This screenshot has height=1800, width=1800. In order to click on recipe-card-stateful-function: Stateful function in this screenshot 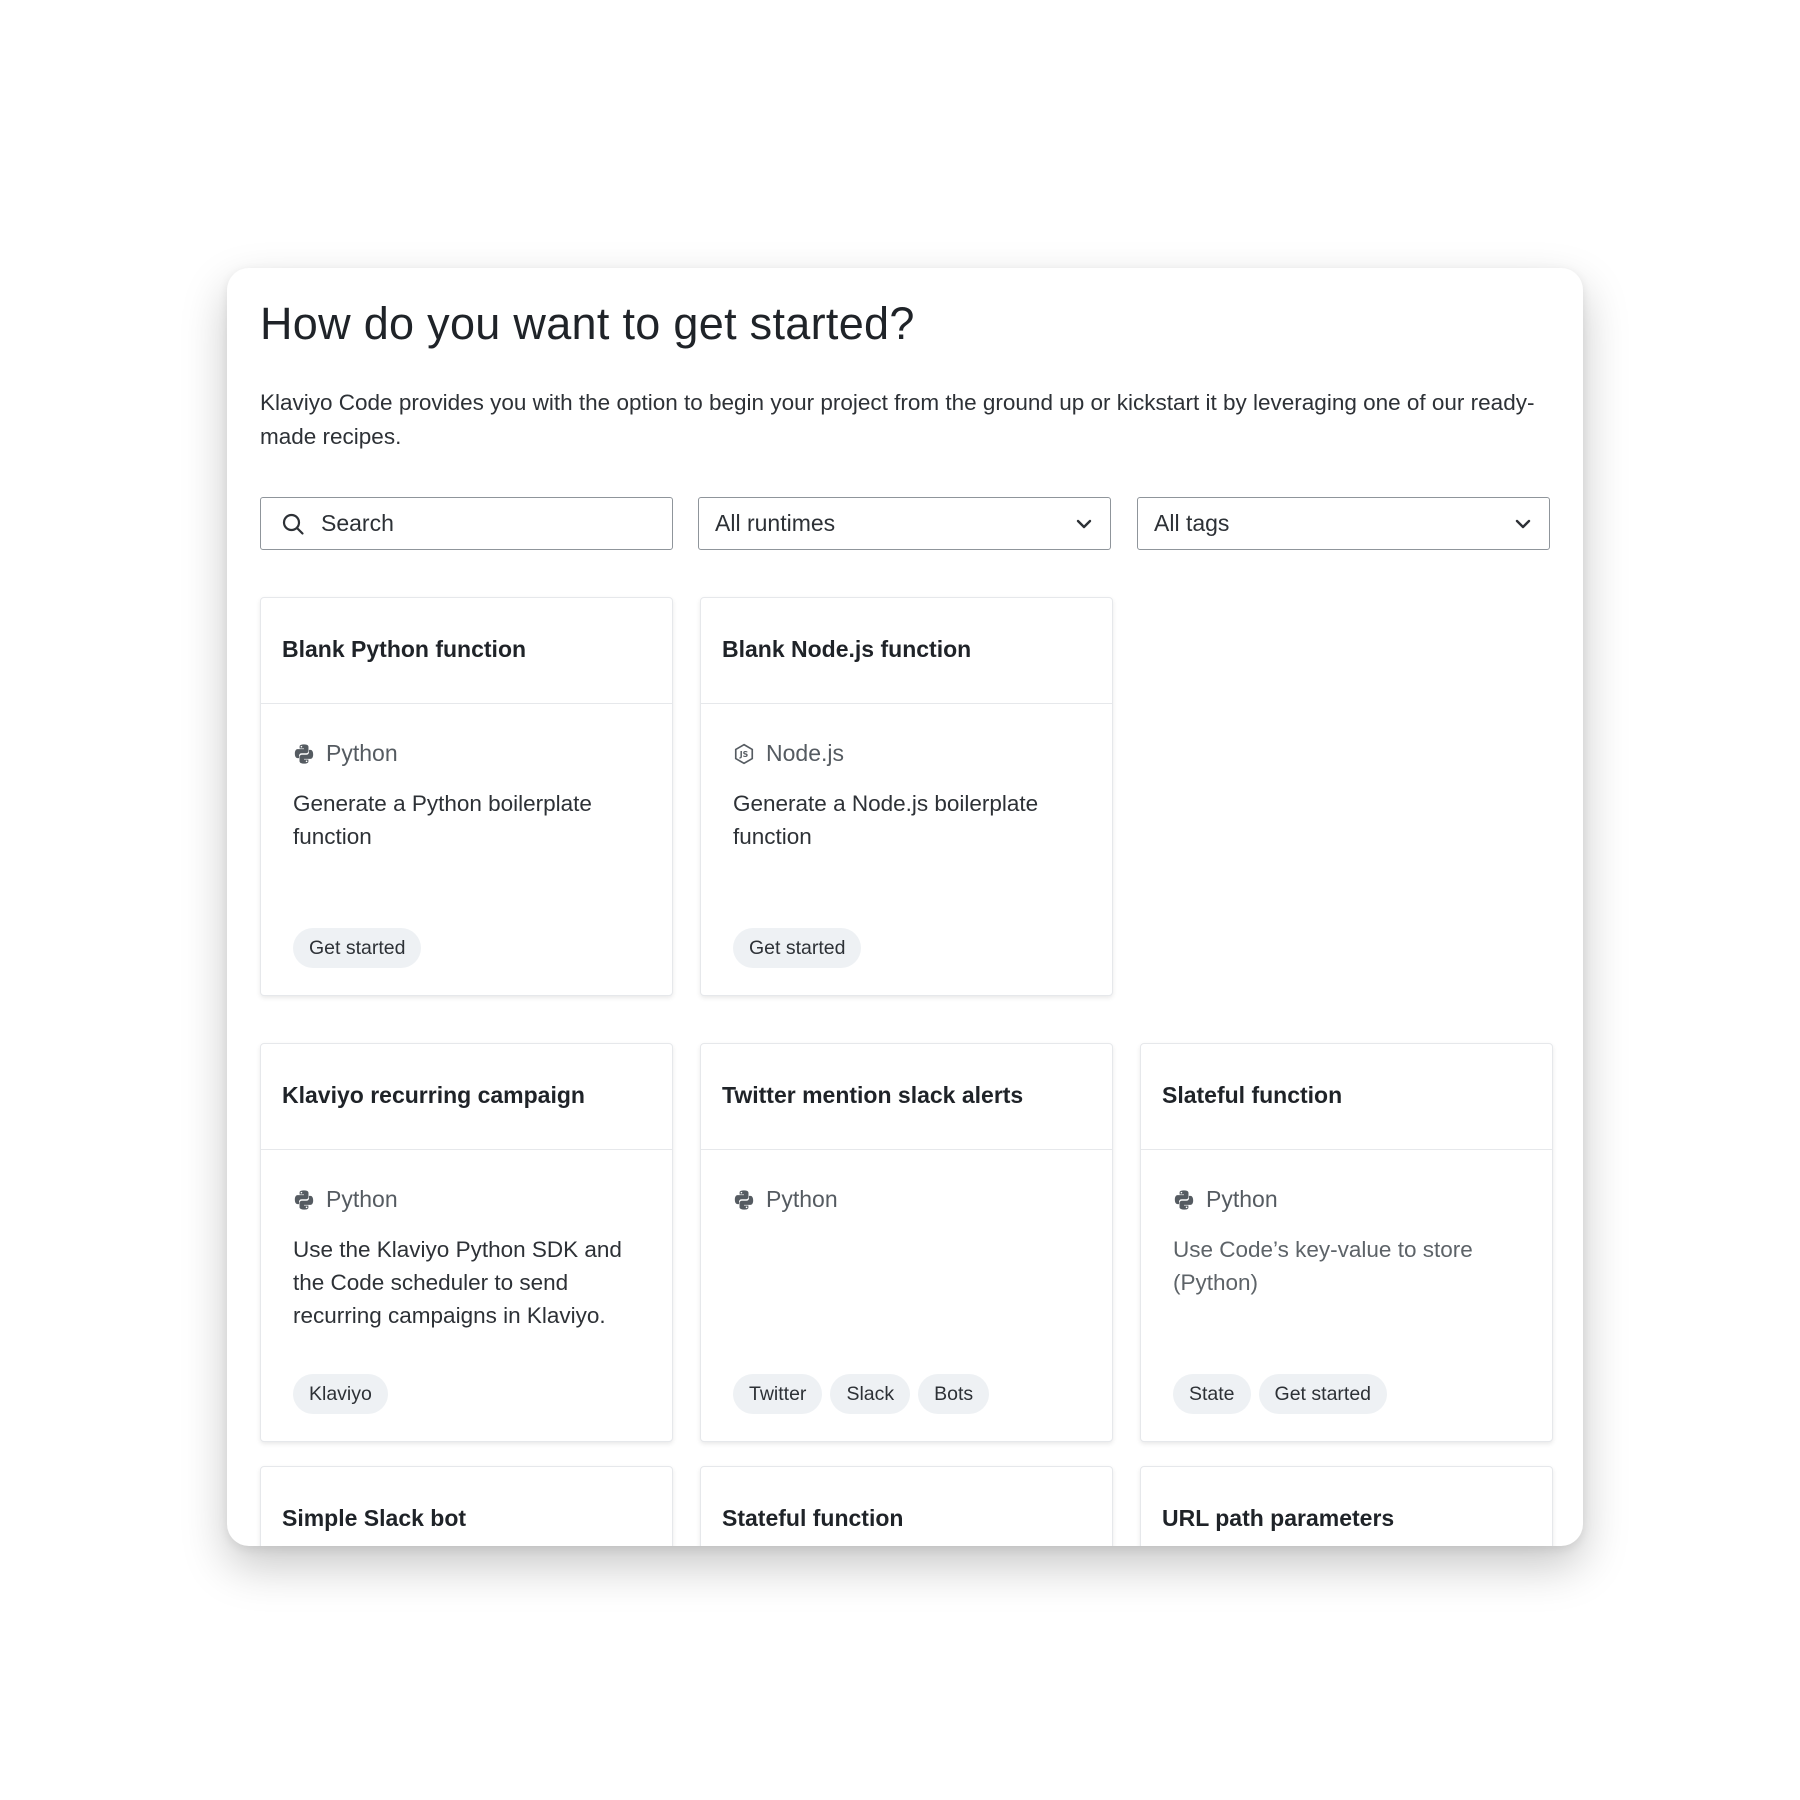, I will do `click(906, 1506)`.